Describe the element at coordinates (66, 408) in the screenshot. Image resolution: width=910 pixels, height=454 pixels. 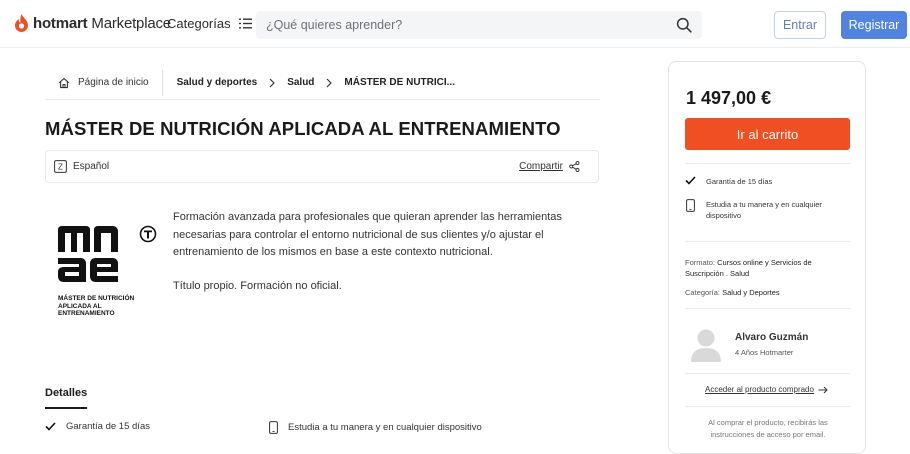
I see `tab-active-indicator` at that location.